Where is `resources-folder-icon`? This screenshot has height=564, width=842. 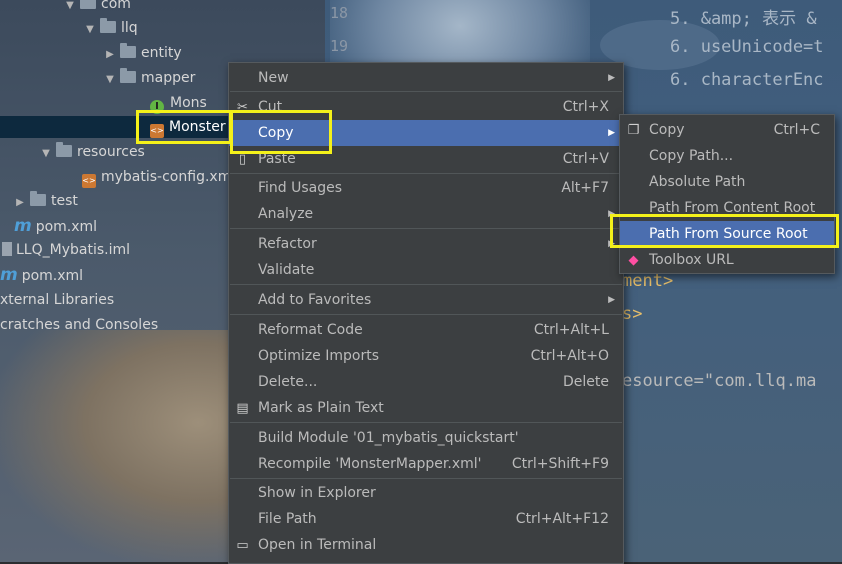 resources-folder-icon is located at coordinates (64, 149).